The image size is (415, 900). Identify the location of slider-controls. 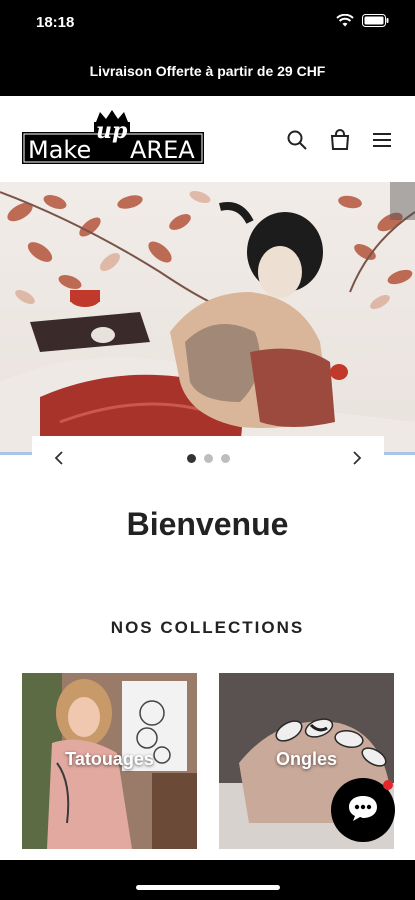
(208, 458).